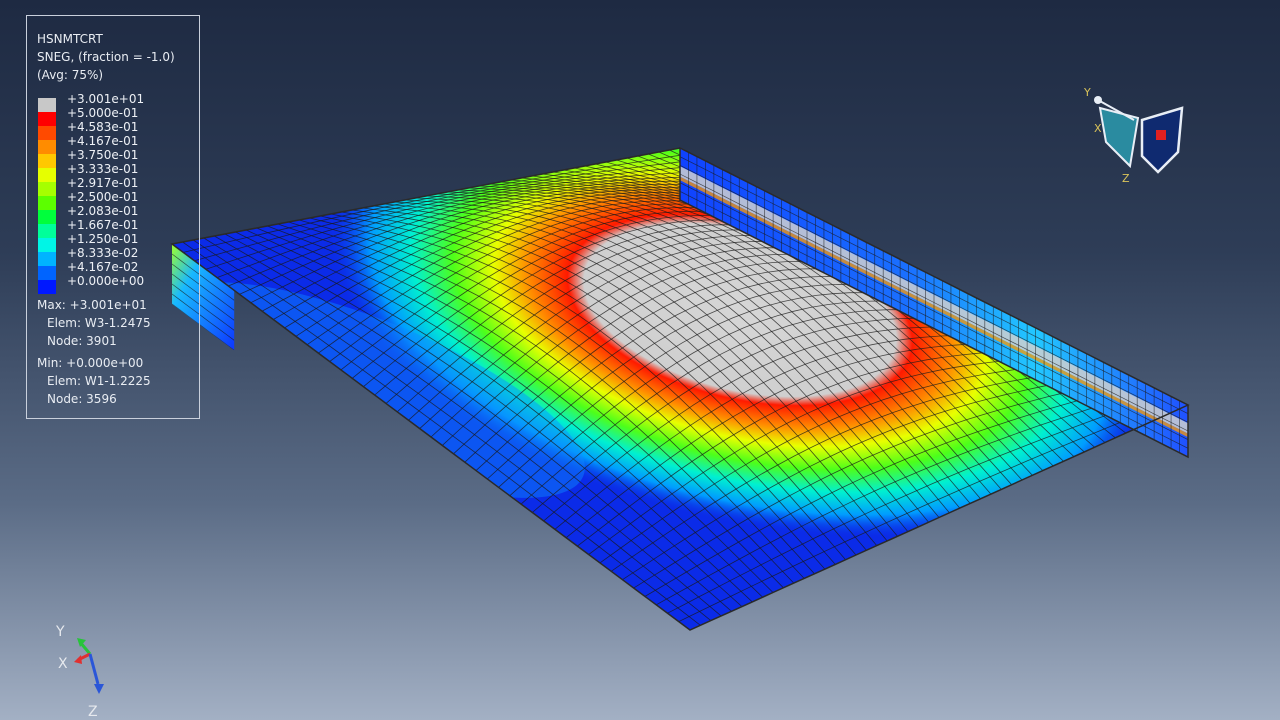  What do you see at coordinates (63, 664) in the screenshot?
I see `triad-x-label: X` at bounding box center [63, 664].